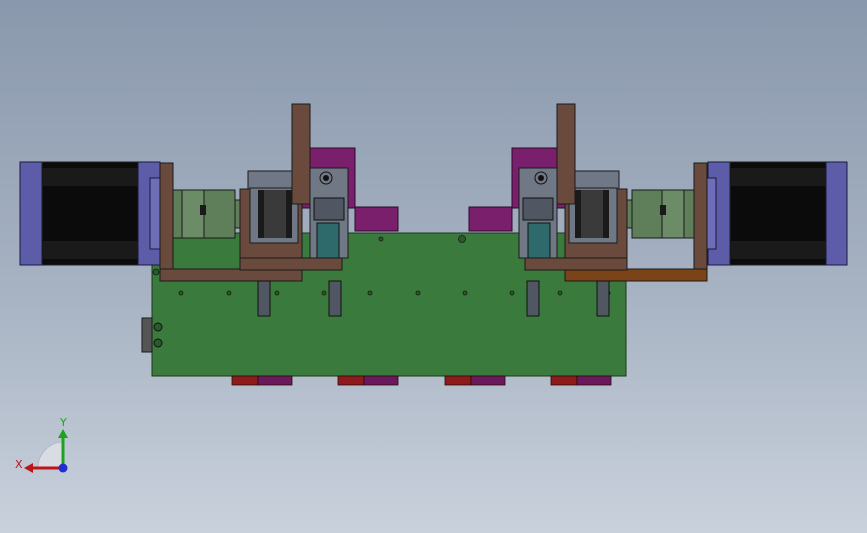 Image resolution: width=867 pixels, height=533 pixels. I want to click on z-axis-origin-icon, so click(63, 468).